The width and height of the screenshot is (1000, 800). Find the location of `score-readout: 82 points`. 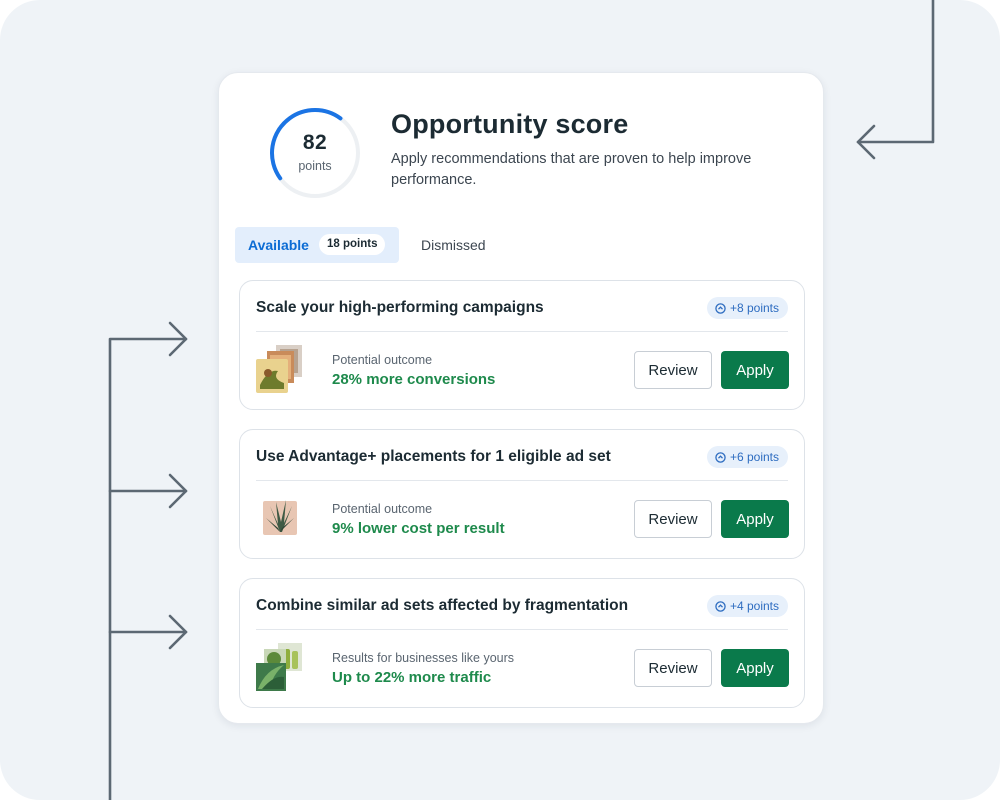

score-readout: 82 points is located at coordinates (315, 152).